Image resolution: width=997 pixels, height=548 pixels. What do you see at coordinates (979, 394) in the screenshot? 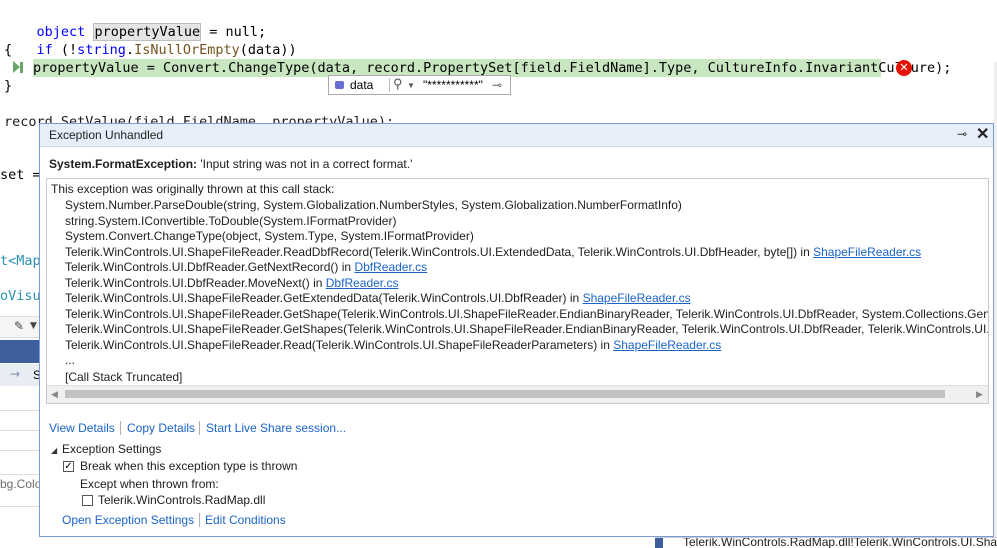
I see `scroll-right-icon: ▶` at bounding box center [979, 394].